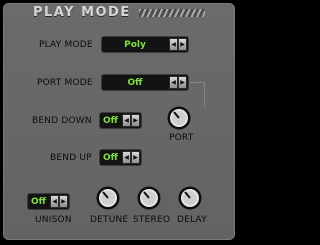 The width and height of the screenshot is (320, 245). What do you see at coordinates (38, 201) in the screenshot?
I see `unison-value: Off` at bounding box center [38, 201].